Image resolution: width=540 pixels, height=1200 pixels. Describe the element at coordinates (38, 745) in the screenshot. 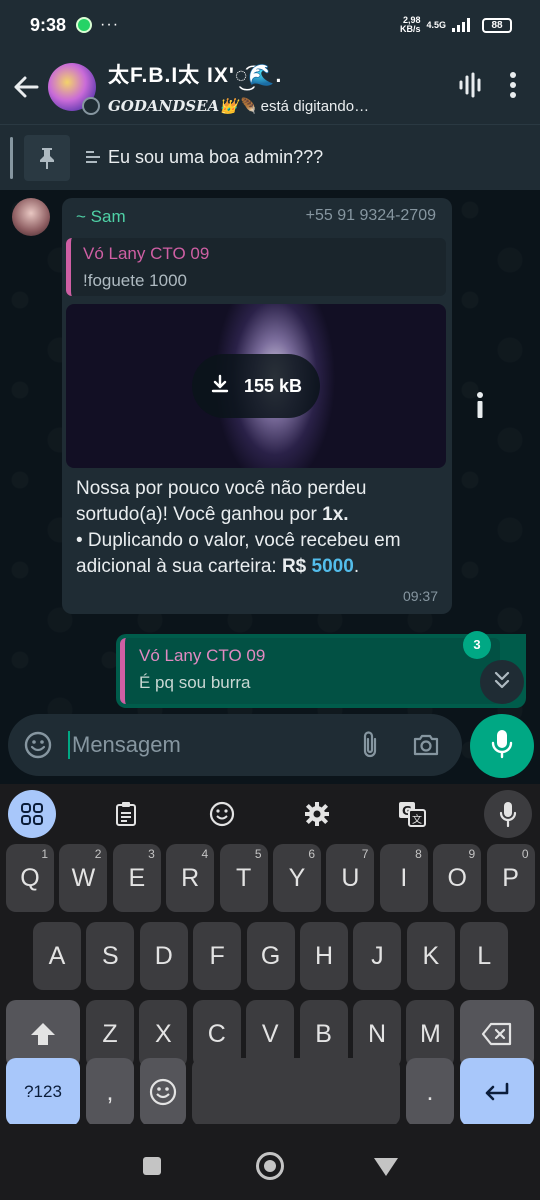

I see `emoji-icon` at that location.